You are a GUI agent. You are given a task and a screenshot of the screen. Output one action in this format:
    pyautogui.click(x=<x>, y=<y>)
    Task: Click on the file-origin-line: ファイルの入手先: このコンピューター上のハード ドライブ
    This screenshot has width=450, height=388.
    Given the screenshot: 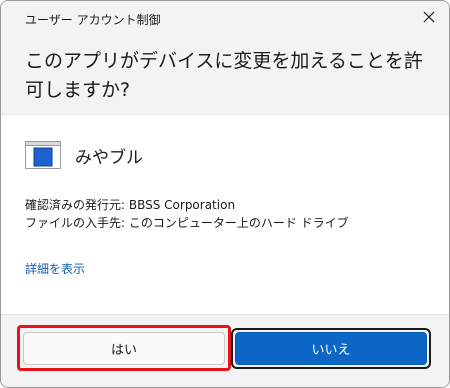 What is the action you would take?
    pyautogui.click(x=187, y=223)
    